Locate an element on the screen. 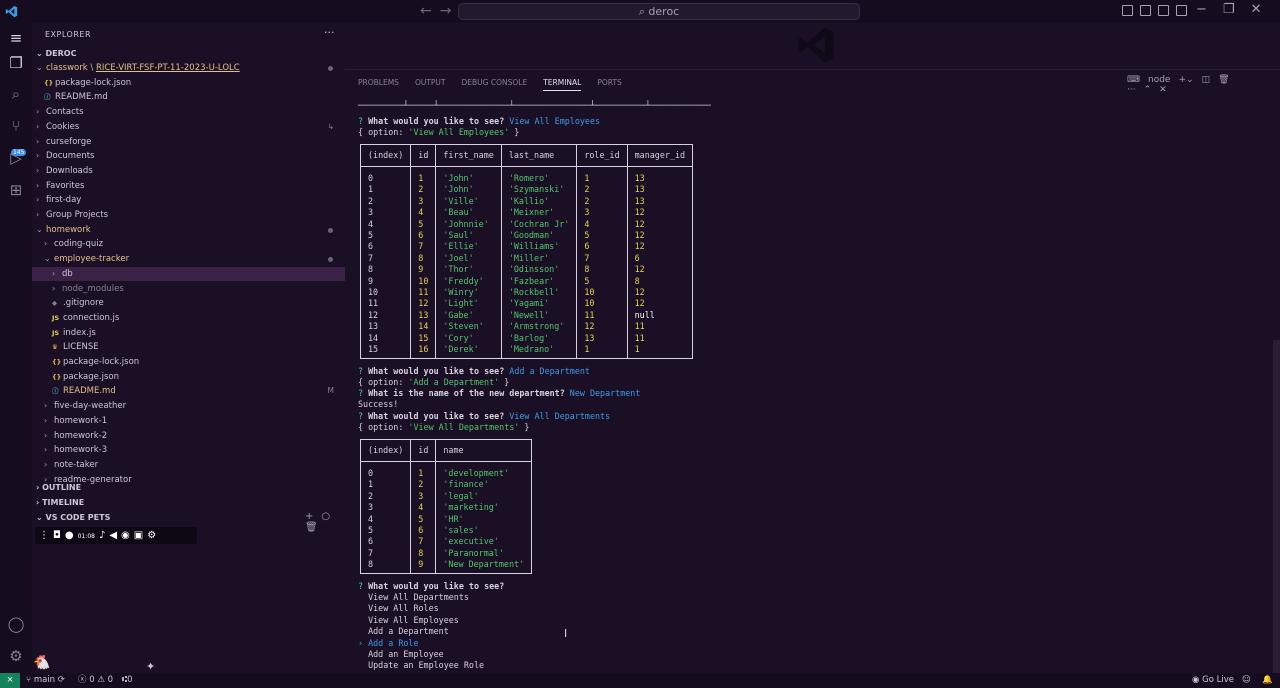  tree-item: › Cookies ↳ is located at coordinates (188, 127).